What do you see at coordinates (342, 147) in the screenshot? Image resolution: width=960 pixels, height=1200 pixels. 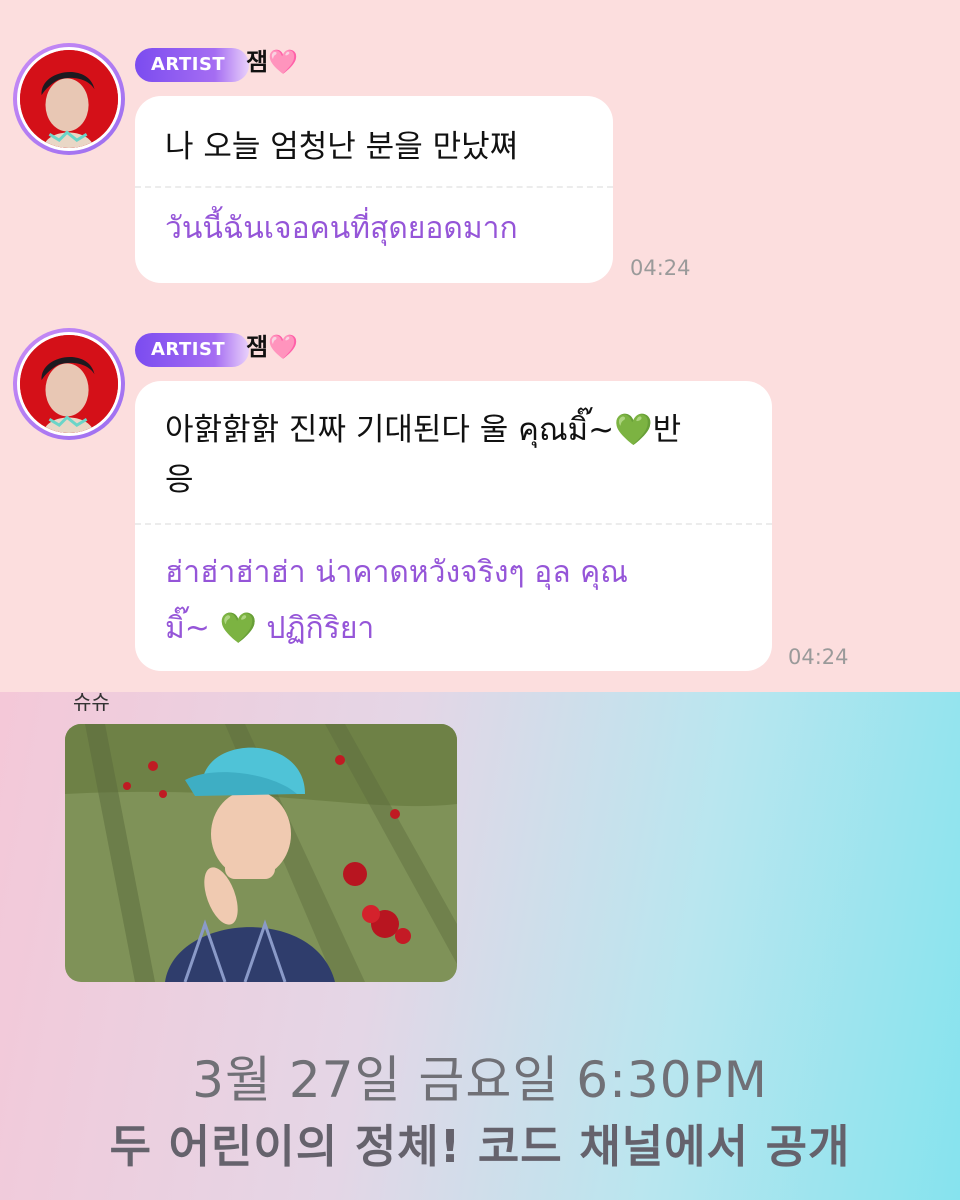 I see `message-original-text: 나 오늘 엄청난 분을 만났쪄` at bounding box center [342, 147].